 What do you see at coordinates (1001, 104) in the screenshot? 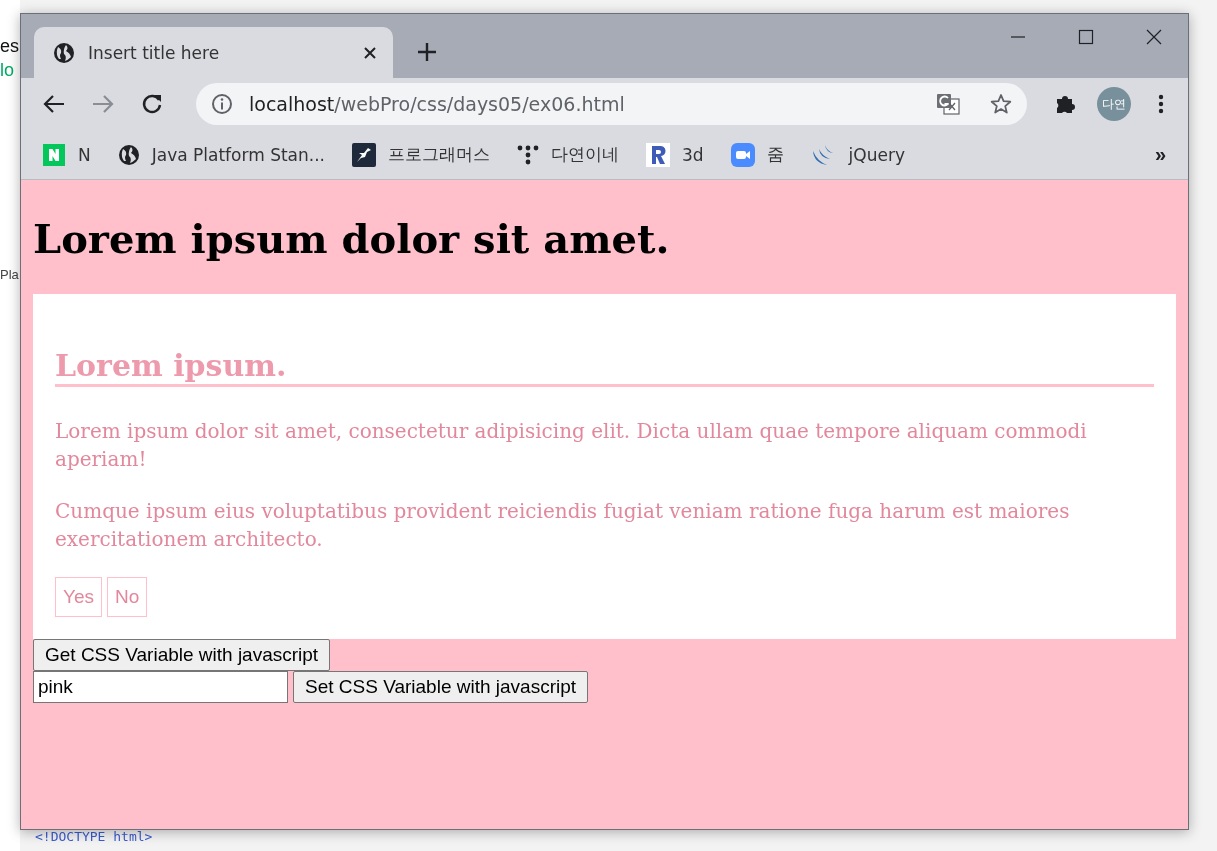
I see `star-icon` at bounding box center [1001, 104].